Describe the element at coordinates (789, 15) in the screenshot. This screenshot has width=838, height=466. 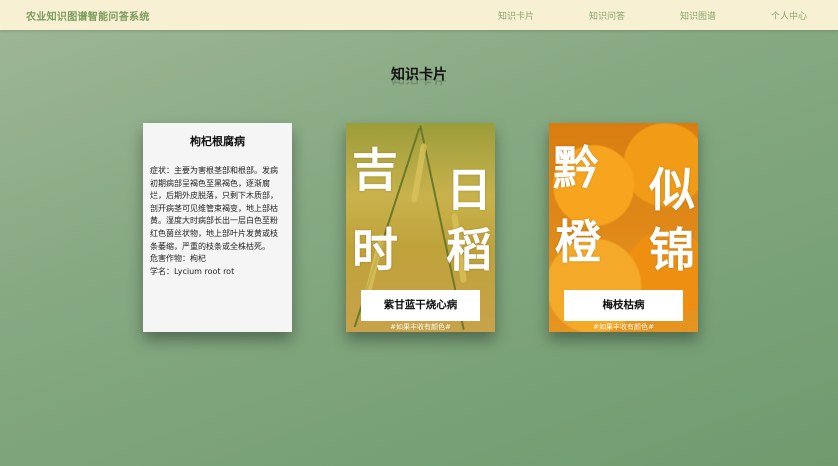
I see `nav-user-center: 个人中心` at that location.